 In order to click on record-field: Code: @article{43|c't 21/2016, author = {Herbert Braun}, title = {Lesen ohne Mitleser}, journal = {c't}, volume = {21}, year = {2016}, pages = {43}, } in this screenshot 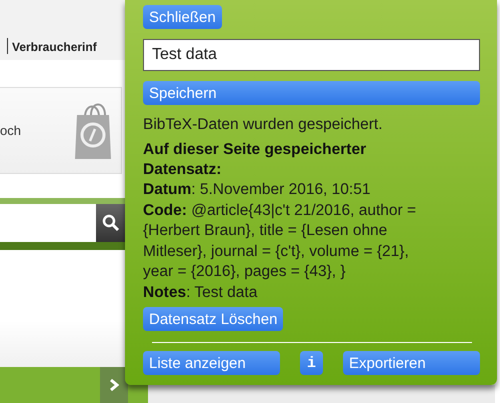, I will do `click(311, 241)`.